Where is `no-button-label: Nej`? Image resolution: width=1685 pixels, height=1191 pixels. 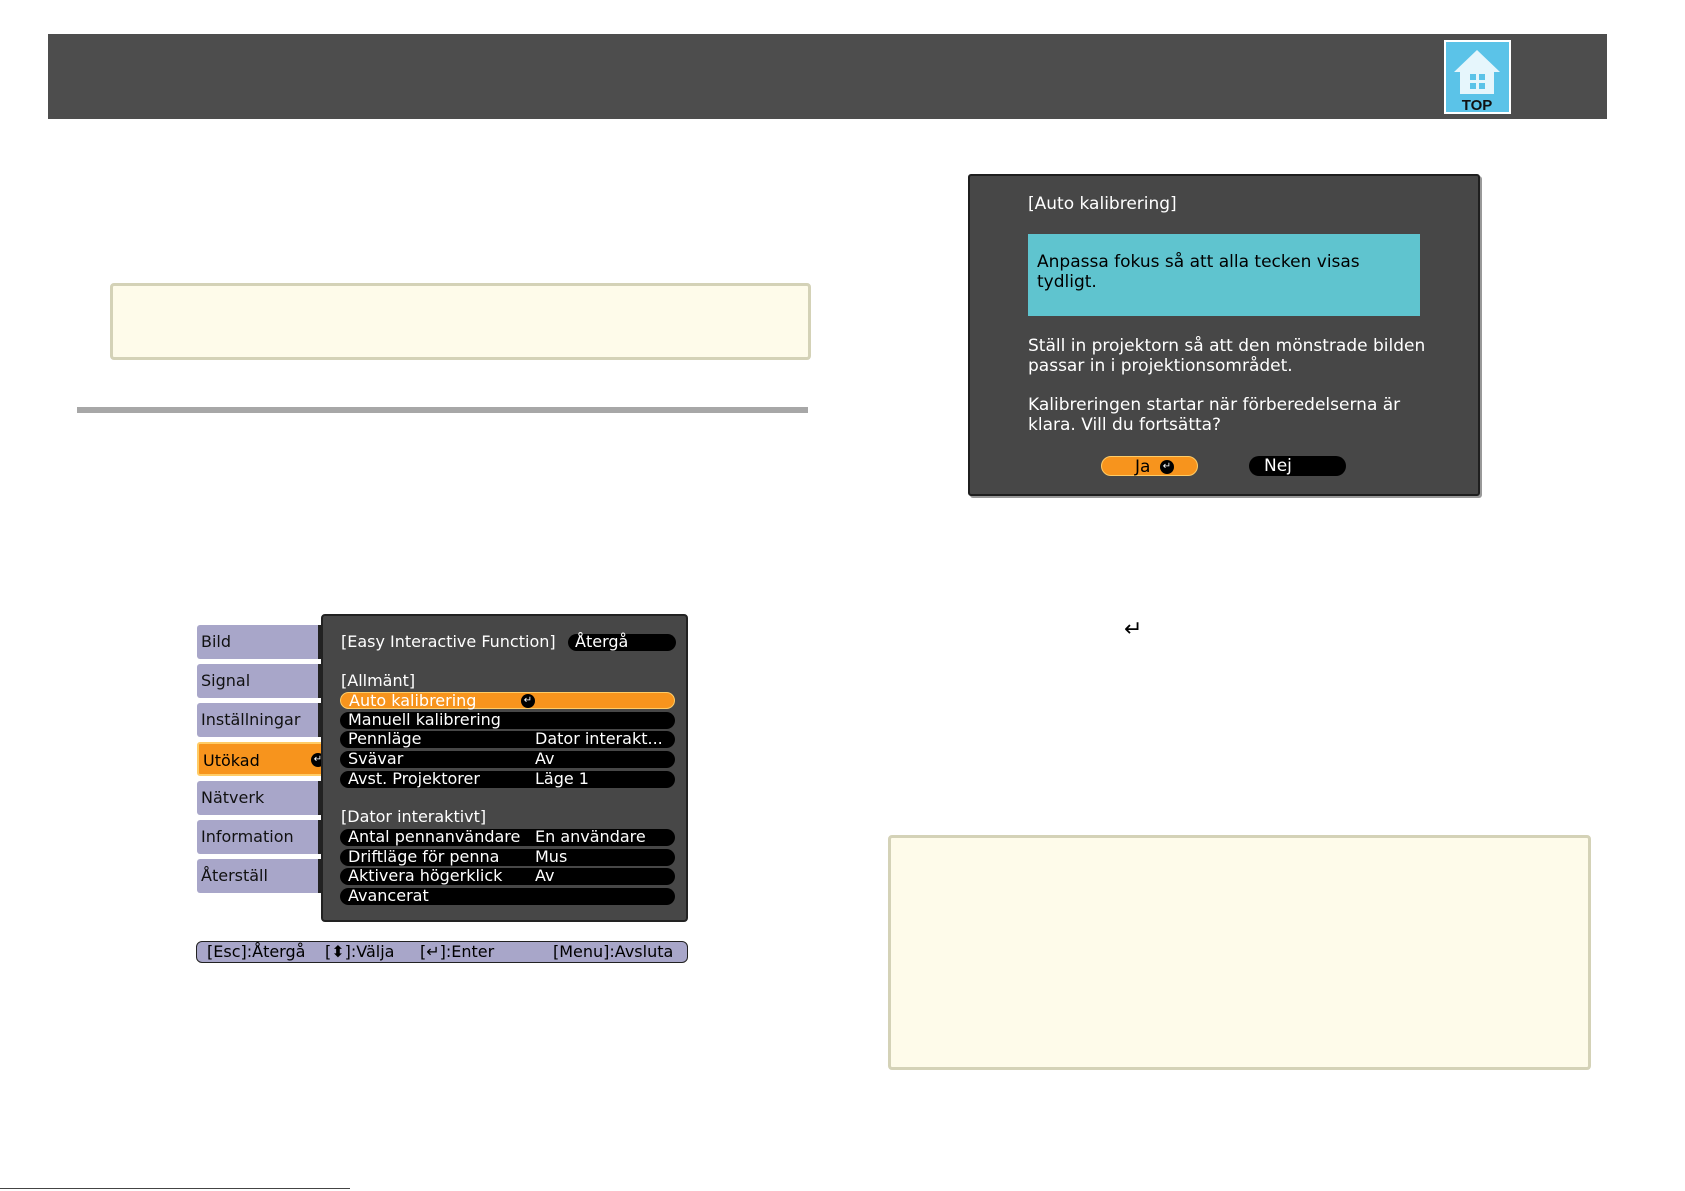 no-button-label: Nej is located at coordinates (1278, 466).